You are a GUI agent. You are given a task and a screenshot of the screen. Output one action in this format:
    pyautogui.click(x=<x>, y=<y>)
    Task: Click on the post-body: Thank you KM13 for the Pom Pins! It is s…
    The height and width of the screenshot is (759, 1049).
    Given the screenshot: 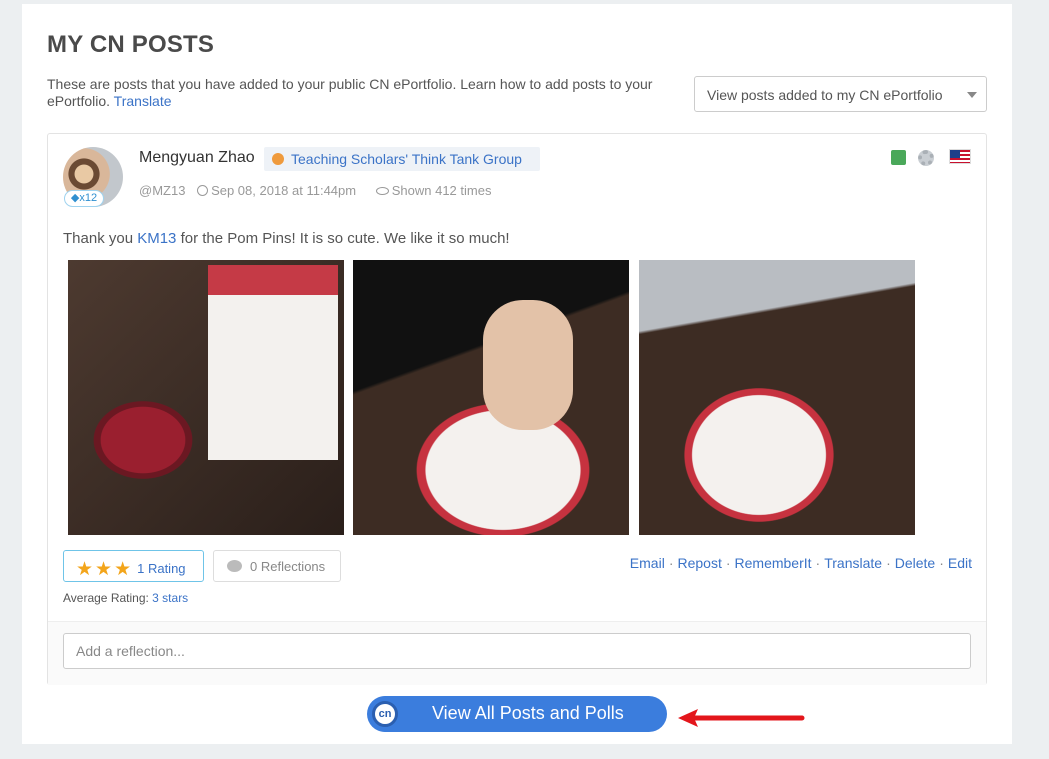 What is the action you would take?
    pyautogui.click(x=286, y=238)
    